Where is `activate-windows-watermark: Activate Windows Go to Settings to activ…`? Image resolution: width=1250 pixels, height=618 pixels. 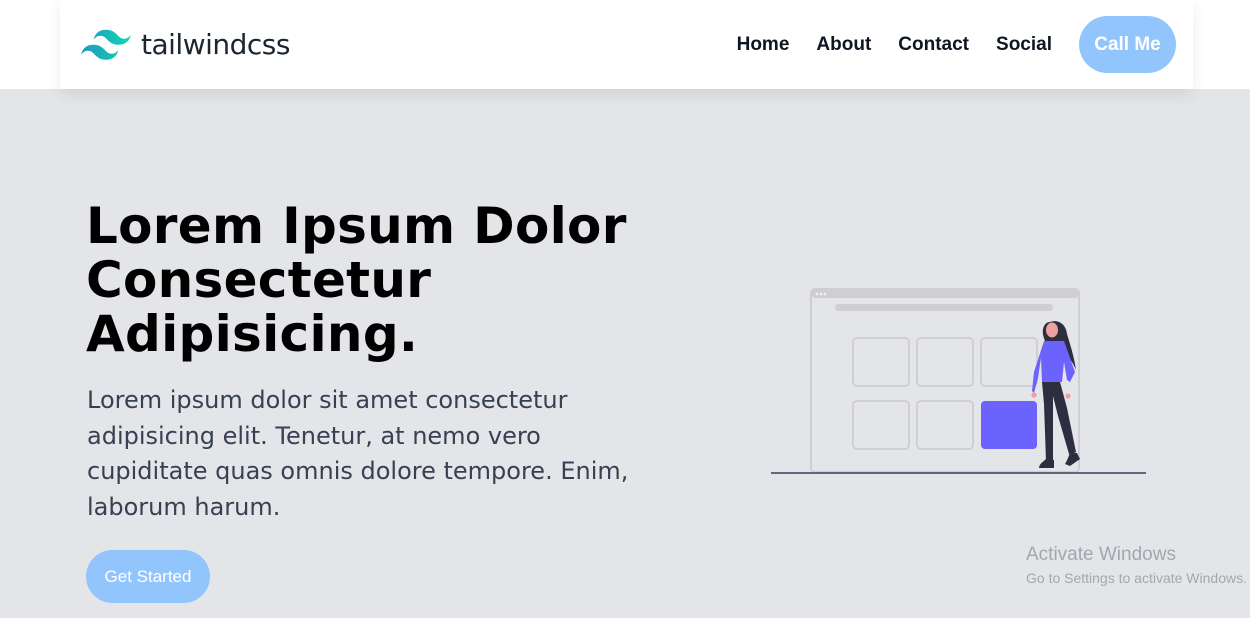 activate-windows-watermark: Activate Windows Go to Settings to activ… is located at coordinates (1136, 565).